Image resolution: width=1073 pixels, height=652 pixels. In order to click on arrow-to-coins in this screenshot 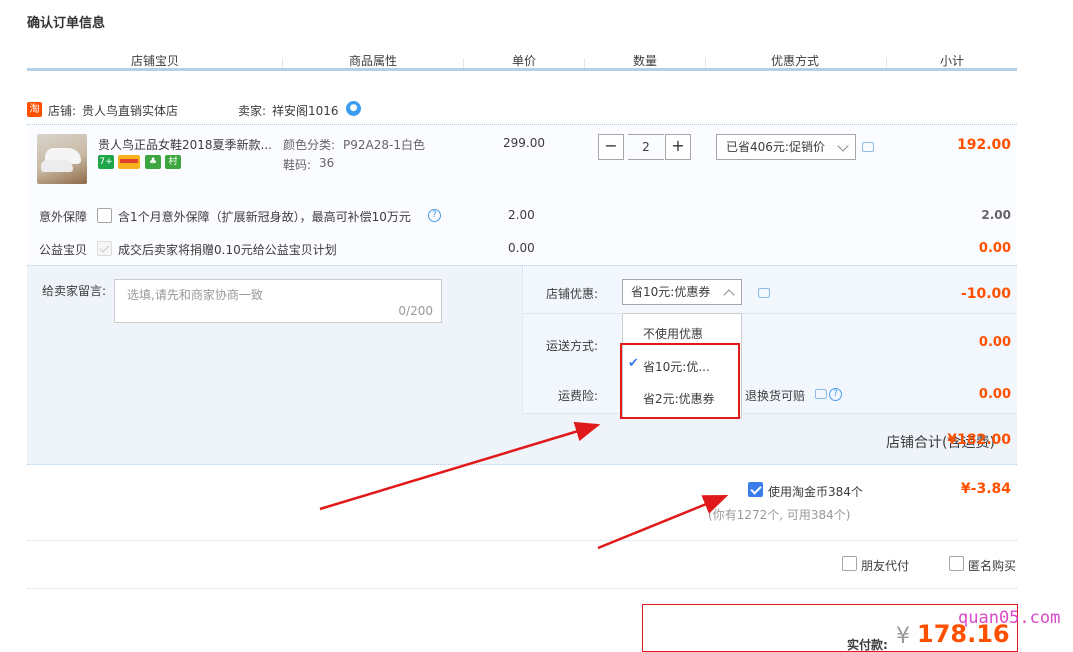, I will do `click(663, 522)`.